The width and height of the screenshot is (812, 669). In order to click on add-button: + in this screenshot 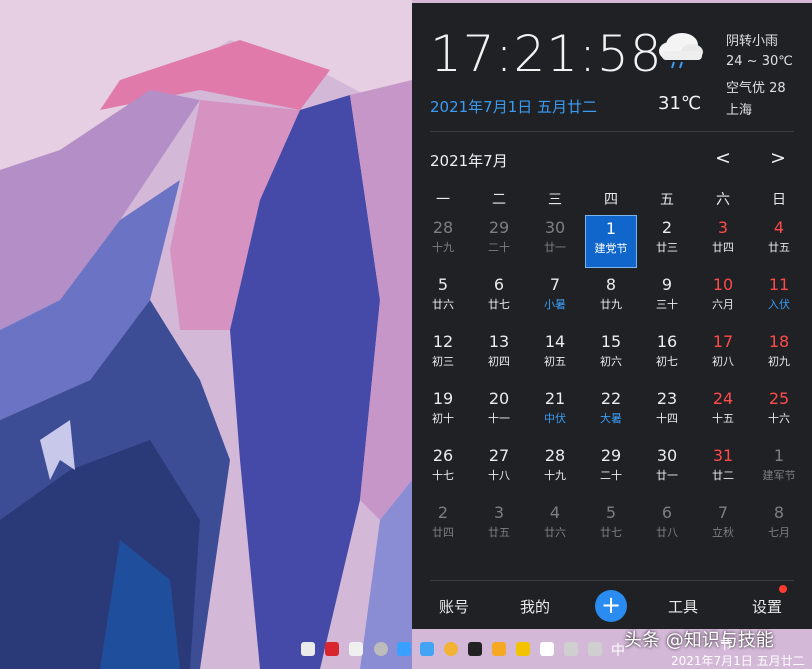, I will do `click(611, 606)`.